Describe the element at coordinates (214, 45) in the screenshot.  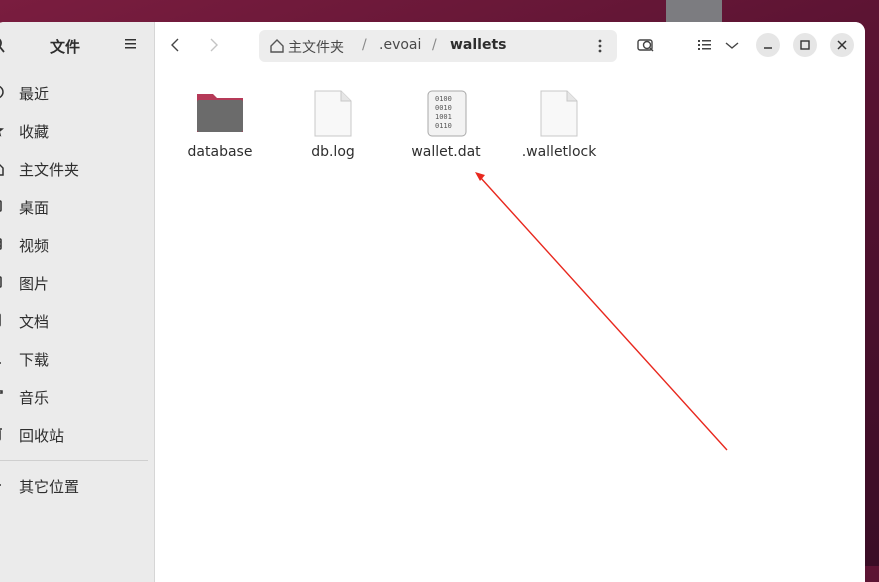
I see `forward-button` at that location.